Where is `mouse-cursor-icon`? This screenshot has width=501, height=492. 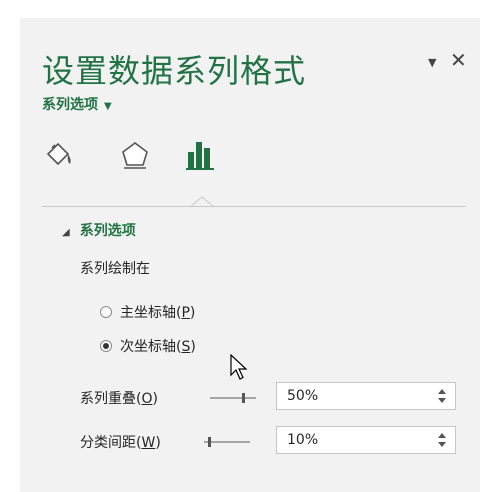
mouse-cursor-icon is located at coordinates (239, 367).